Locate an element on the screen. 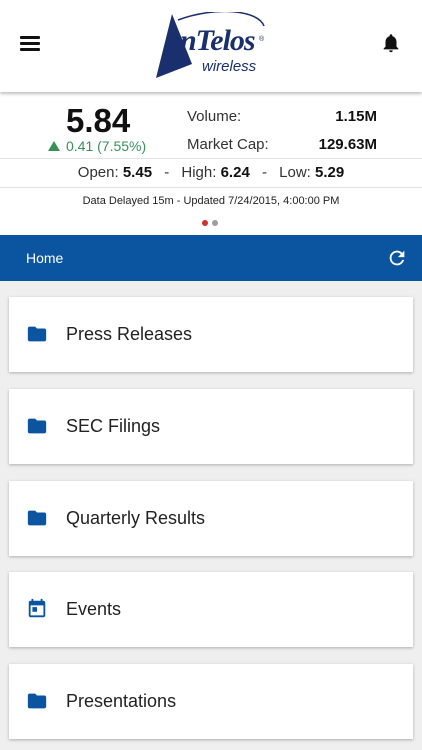  menu-item-label: Quarterly Results is located at coordinates (136, 518).